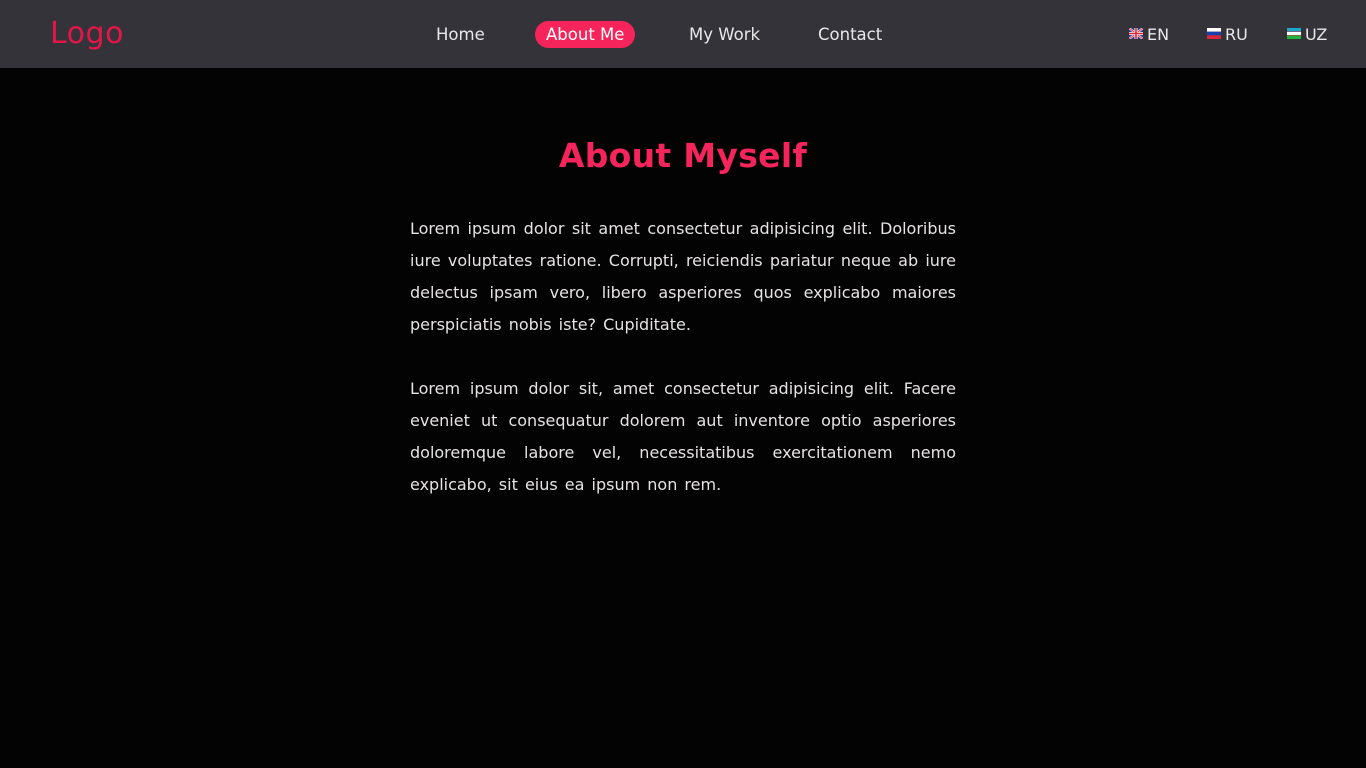 This screenshot has height=768, width=1366. I want to click on language-ru: RU, so click(1227, 34).